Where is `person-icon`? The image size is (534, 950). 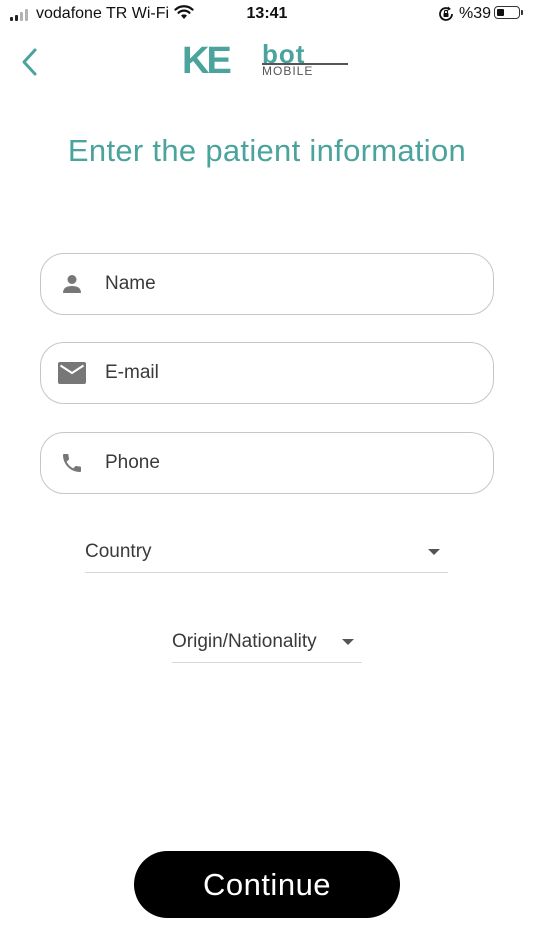
person-icon is located at coordinates (72, 284).